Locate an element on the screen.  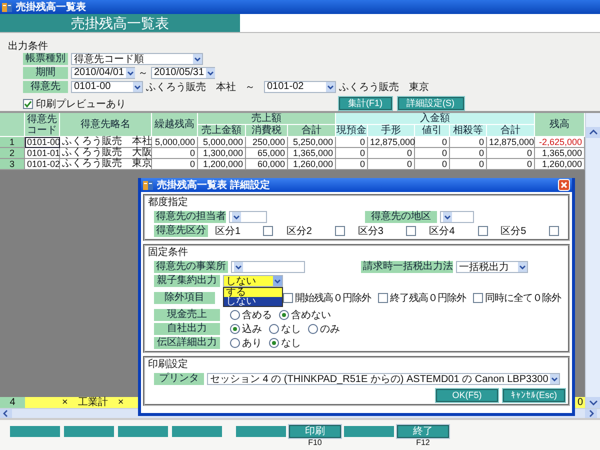
dropdown: 0101-00 is located at coordinates (107, 86).